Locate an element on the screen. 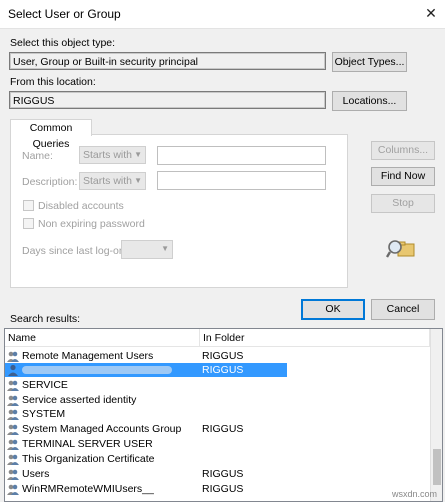 The image size is (445, 502). scrollbar-thumb is located at coordinates (437, 467).